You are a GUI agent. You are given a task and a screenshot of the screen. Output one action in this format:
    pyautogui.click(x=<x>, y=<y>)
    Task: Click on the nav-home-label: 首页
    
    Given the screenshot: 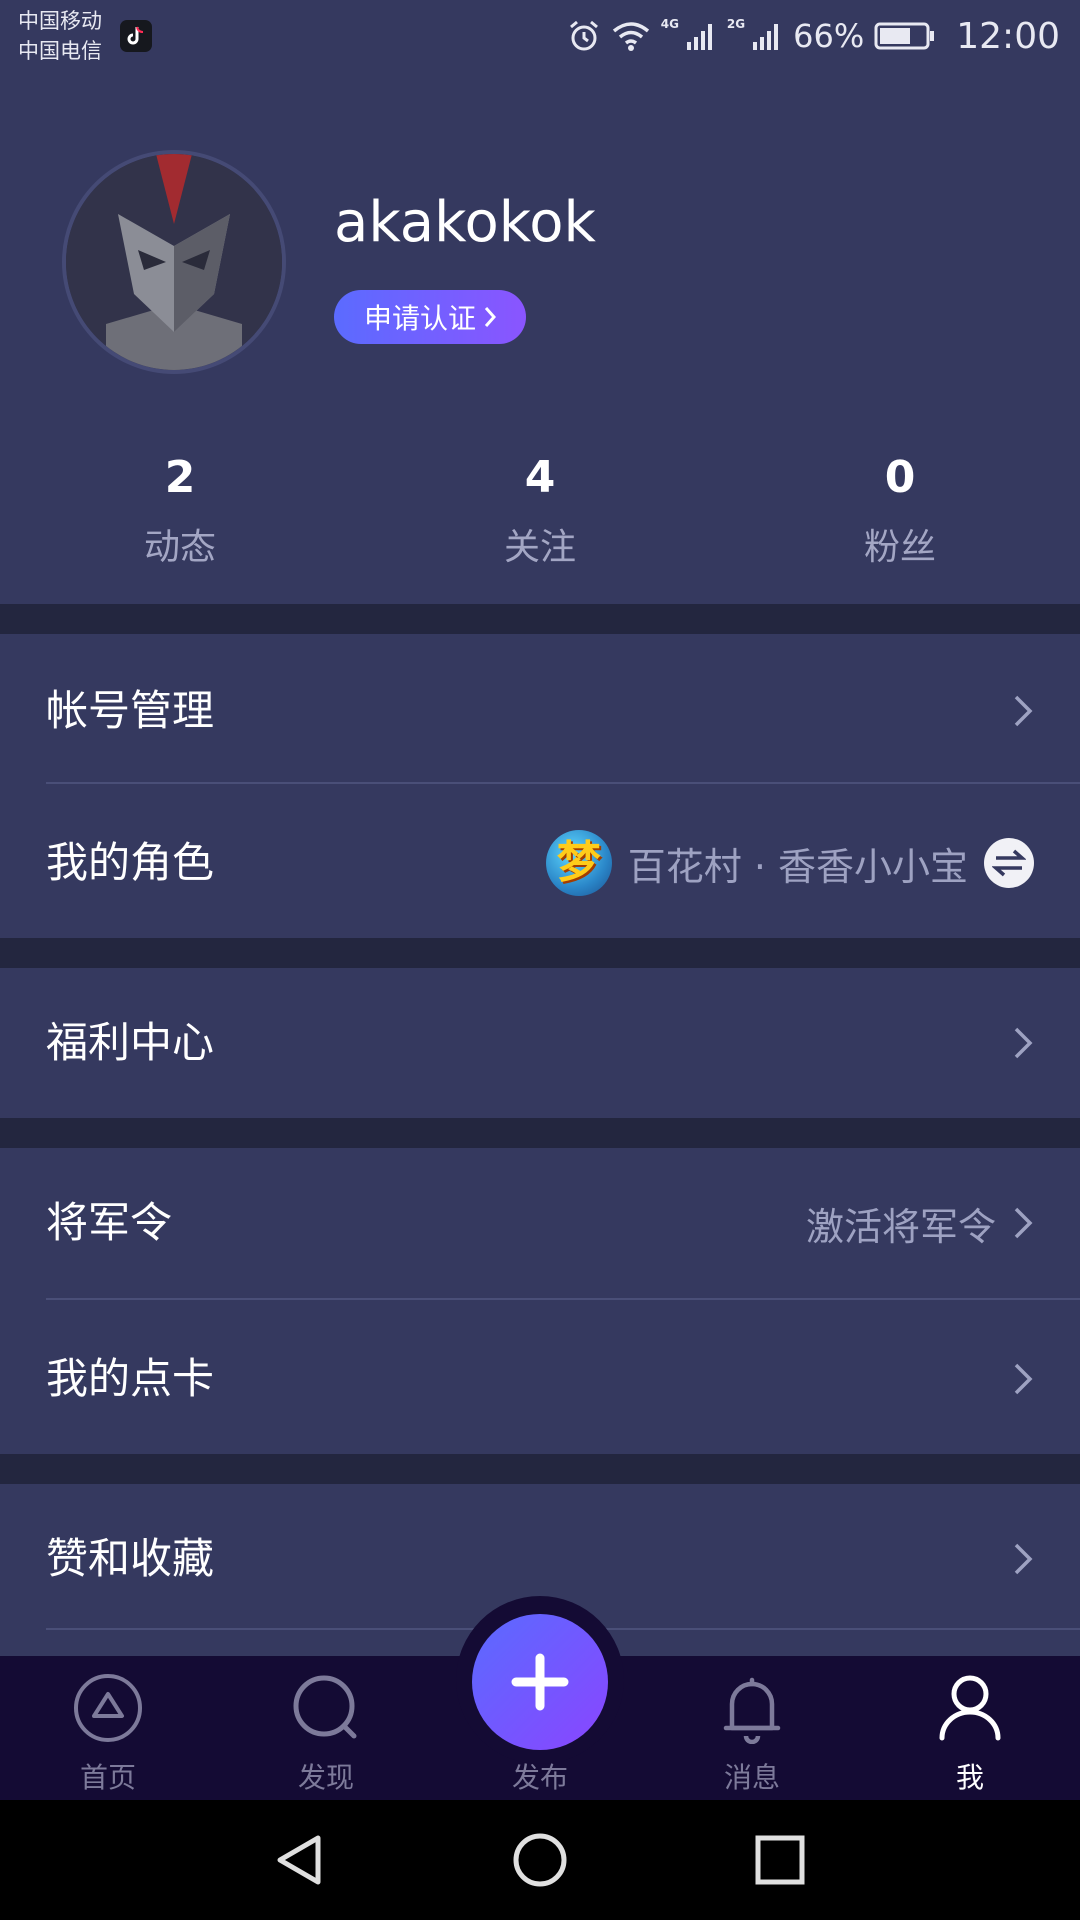 What is the action you would take?
    pyautogui.click(x=107, y=1777)
    